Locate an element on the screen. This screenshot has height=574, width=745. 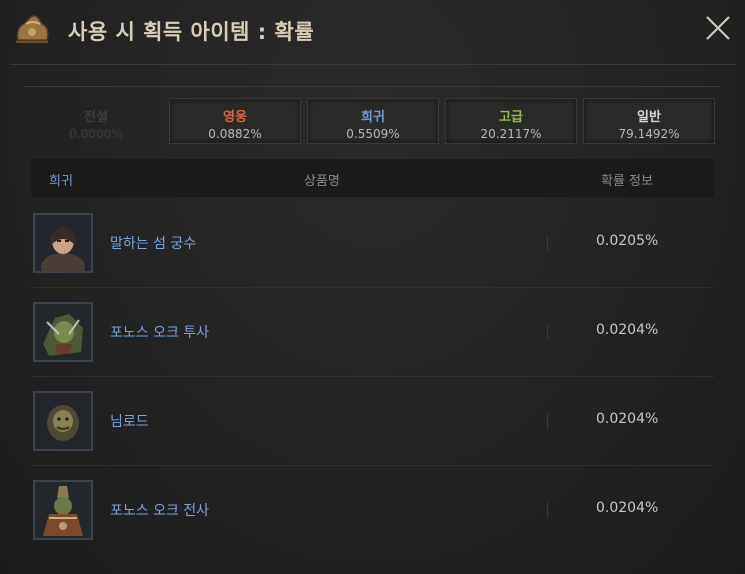
item-name: 님로드 is located at coordinates (129, 421).